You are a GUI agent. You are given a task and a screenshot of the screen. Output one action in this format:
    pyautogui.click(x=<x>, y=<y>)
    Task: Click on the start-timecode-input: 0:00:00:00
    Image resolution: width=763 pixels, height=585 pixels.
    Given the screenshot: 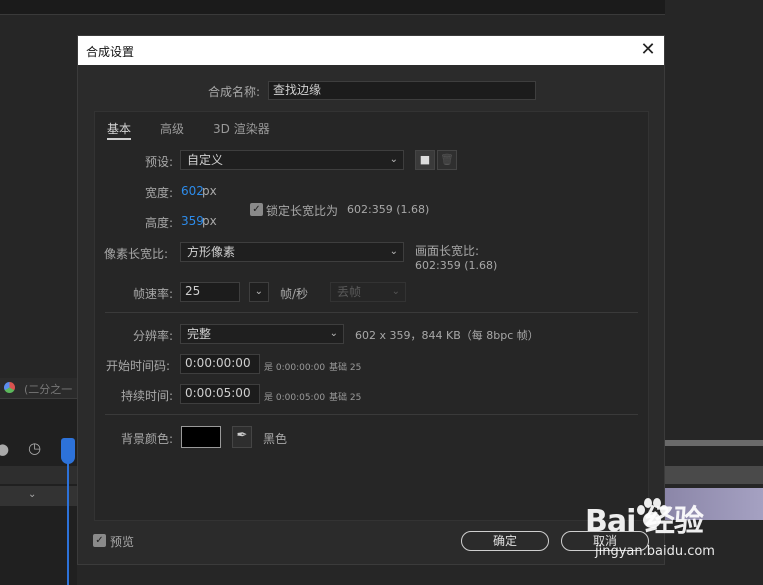 What is the action you would take?
    pyautogui.click(x=220, y=364)
    